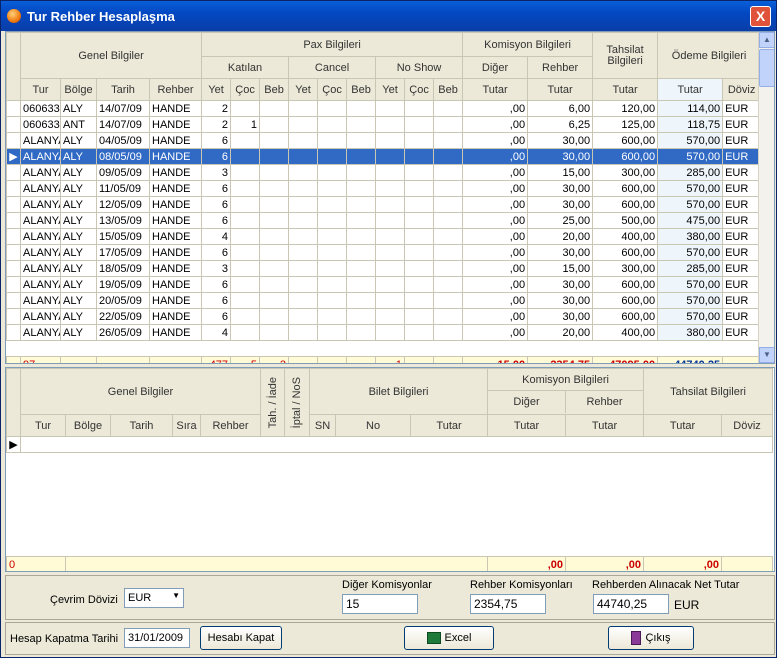 This screenshot has width=777, height=658. I want to click on guide-comm-label: Rehber Komisyonları, so click(521, 585).